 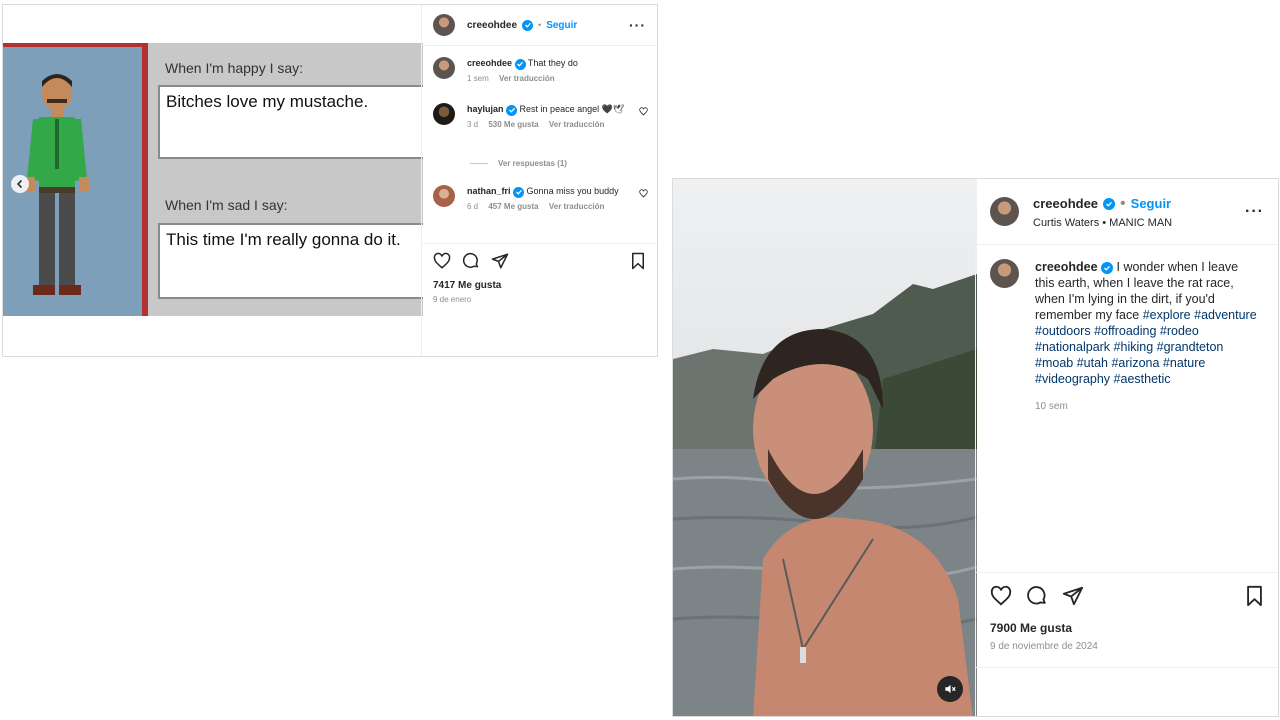 I want to click on view-replies-link: Ver respuestas (1), so click(x=518, y=163).